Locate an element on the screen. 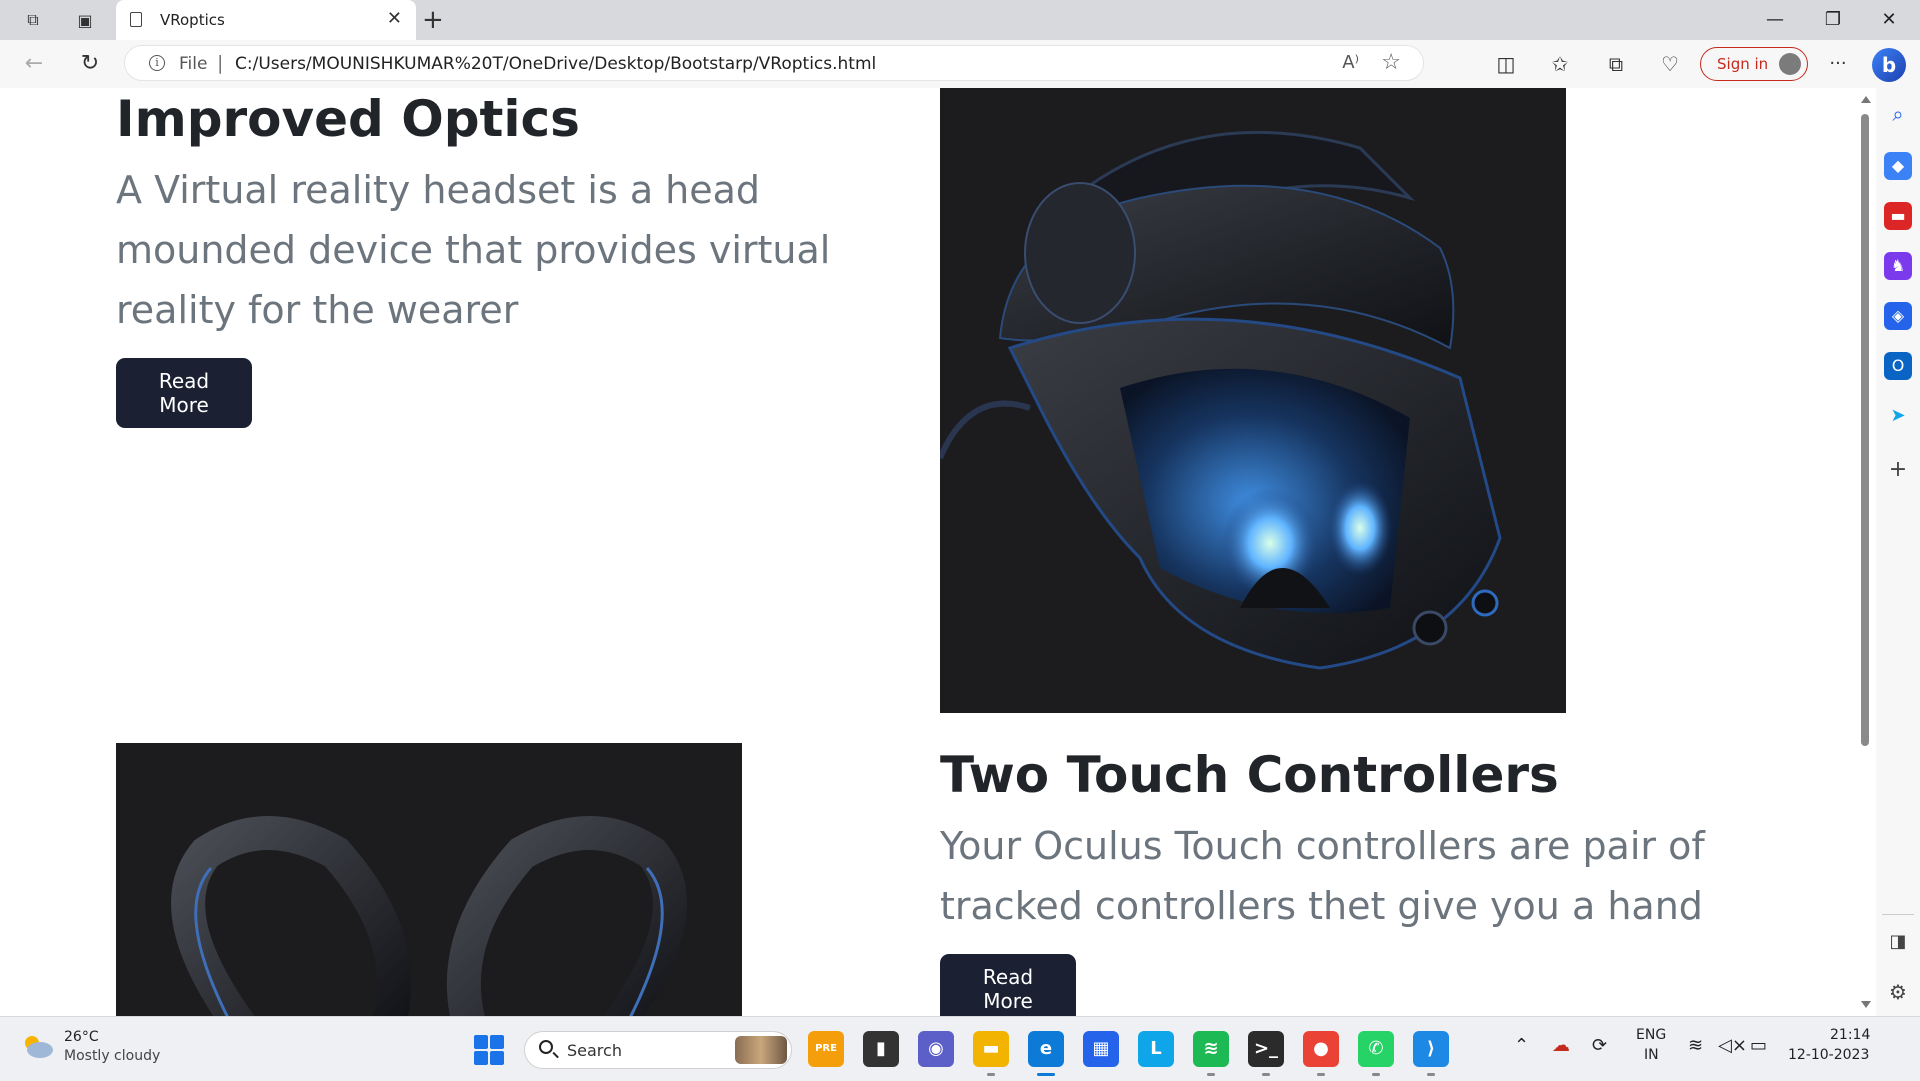  shopping-tag-icon: ◆ is located at coordinates (1898, 166).